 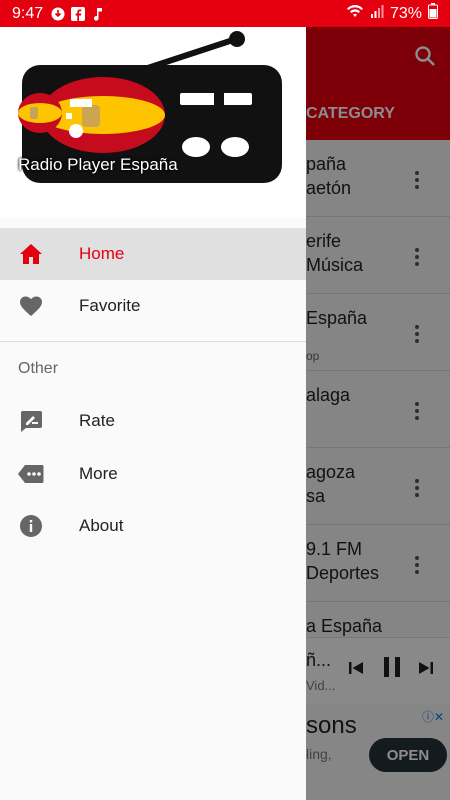 What do you see at coordinates (355, 13) in the screenshot?
I see `wifi-icon` at bounding box center [355, 13].